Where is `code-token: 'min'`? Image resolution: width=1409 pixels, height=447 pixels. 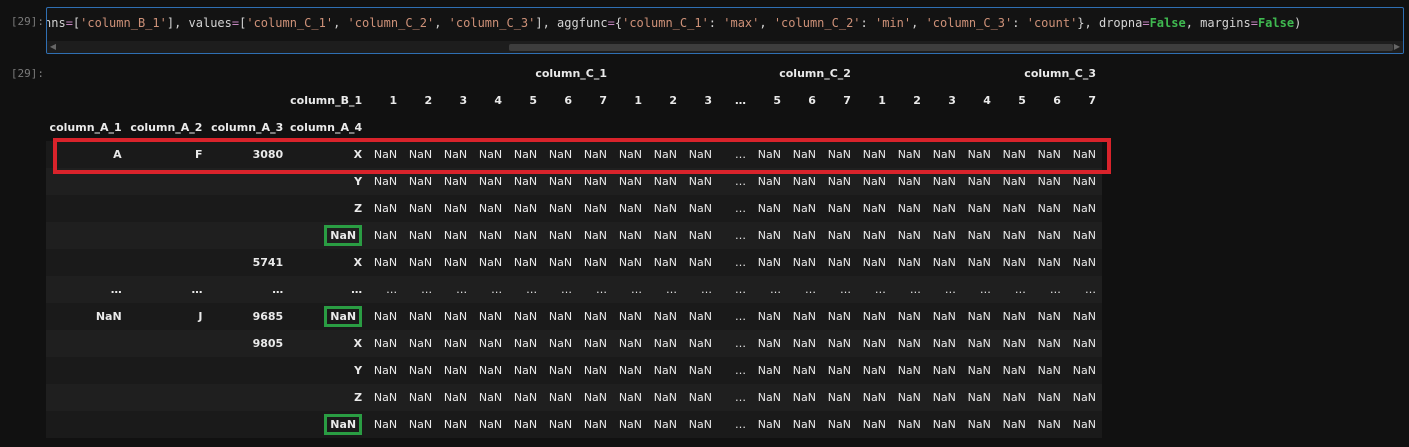
code-token: 'min' is located at coordinates (893, 23).